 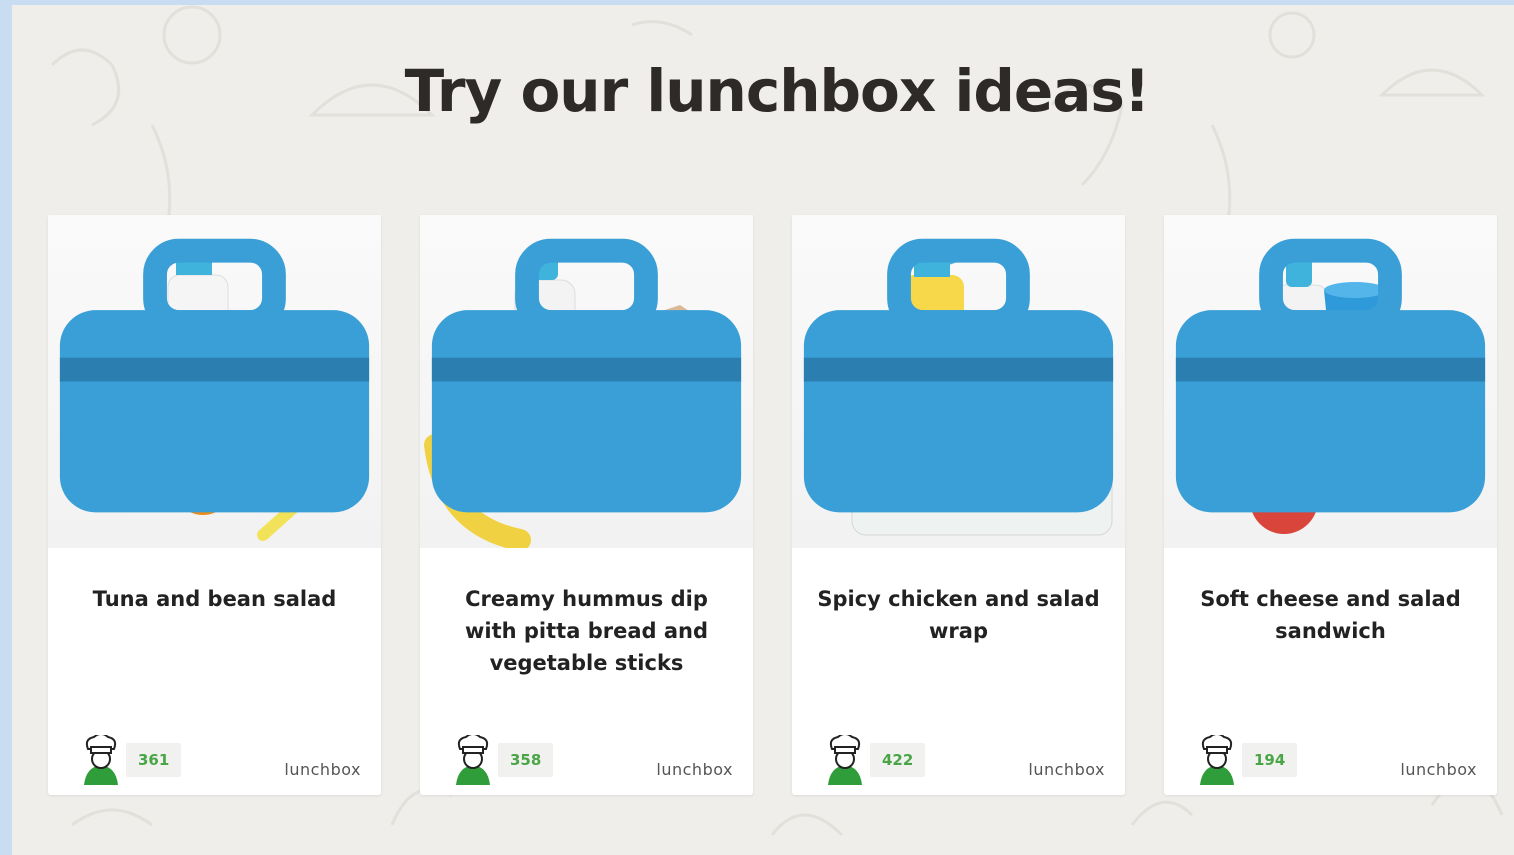 What do you see at coordinates (526, 760) in the screenshot?
I see `rating-count: 358` at bounding box center [526, 760].